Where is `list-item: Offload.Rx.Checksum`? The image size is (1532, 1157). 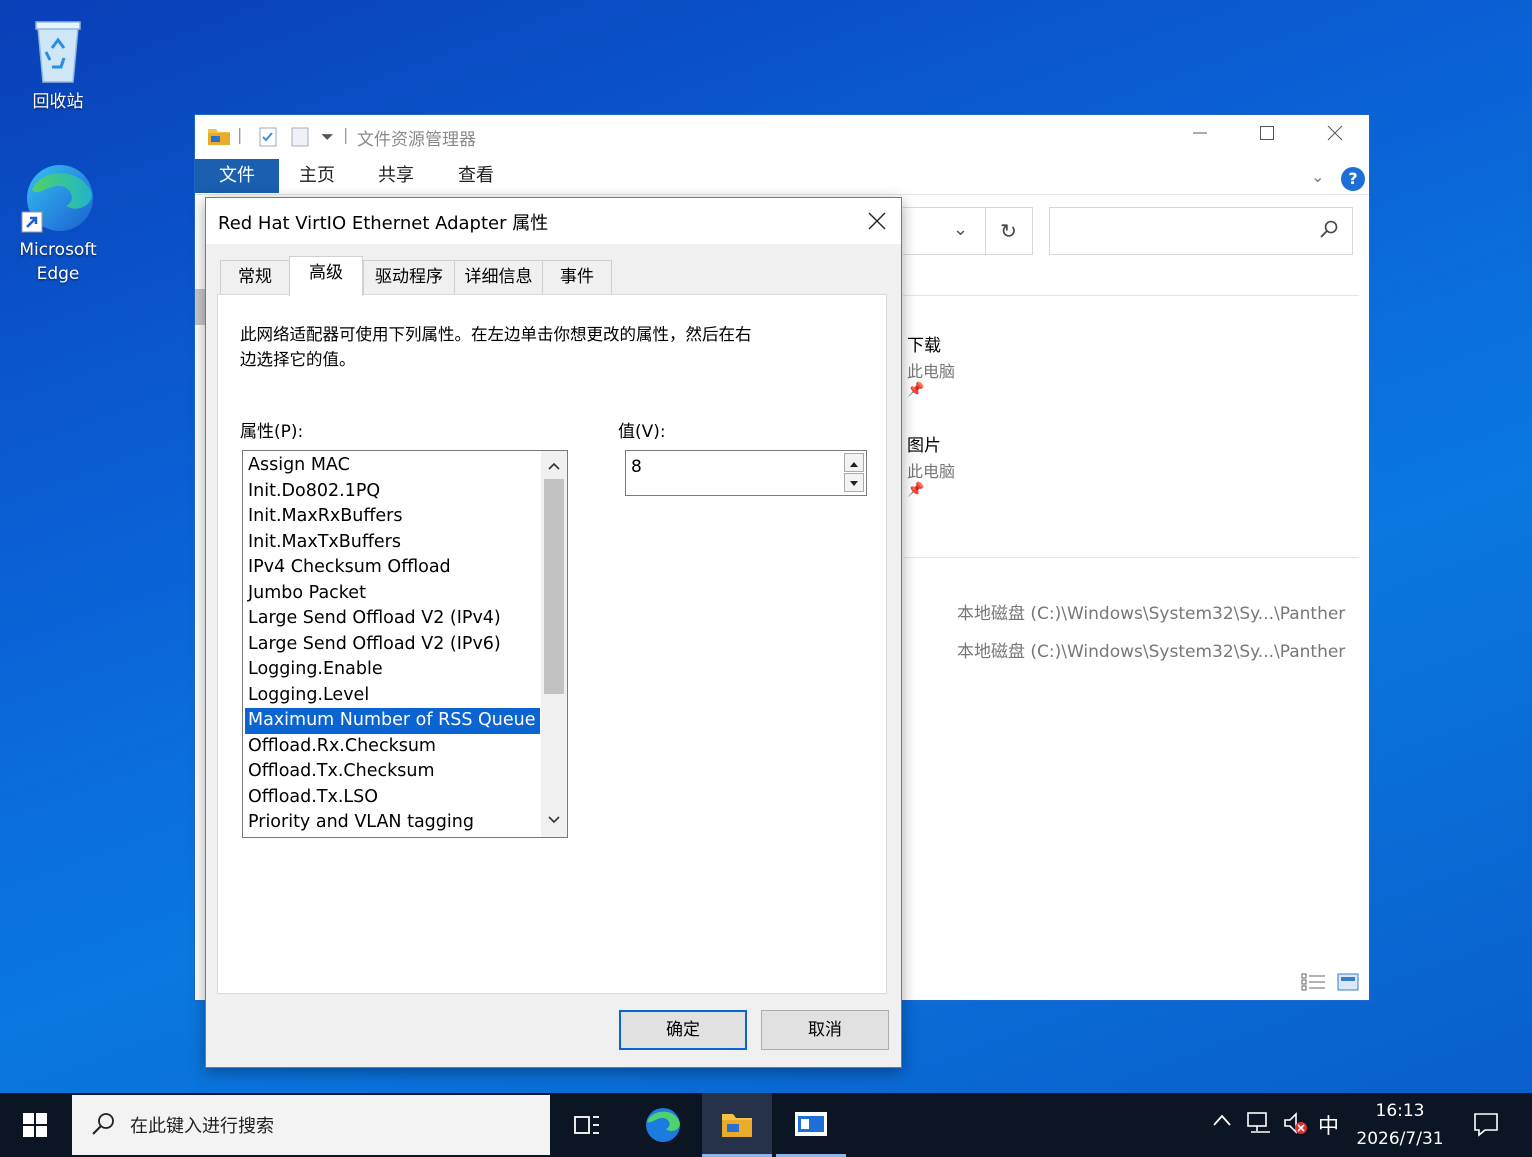 list-item: Offload.Rx.Checksum is located at coordinates (405, 747).